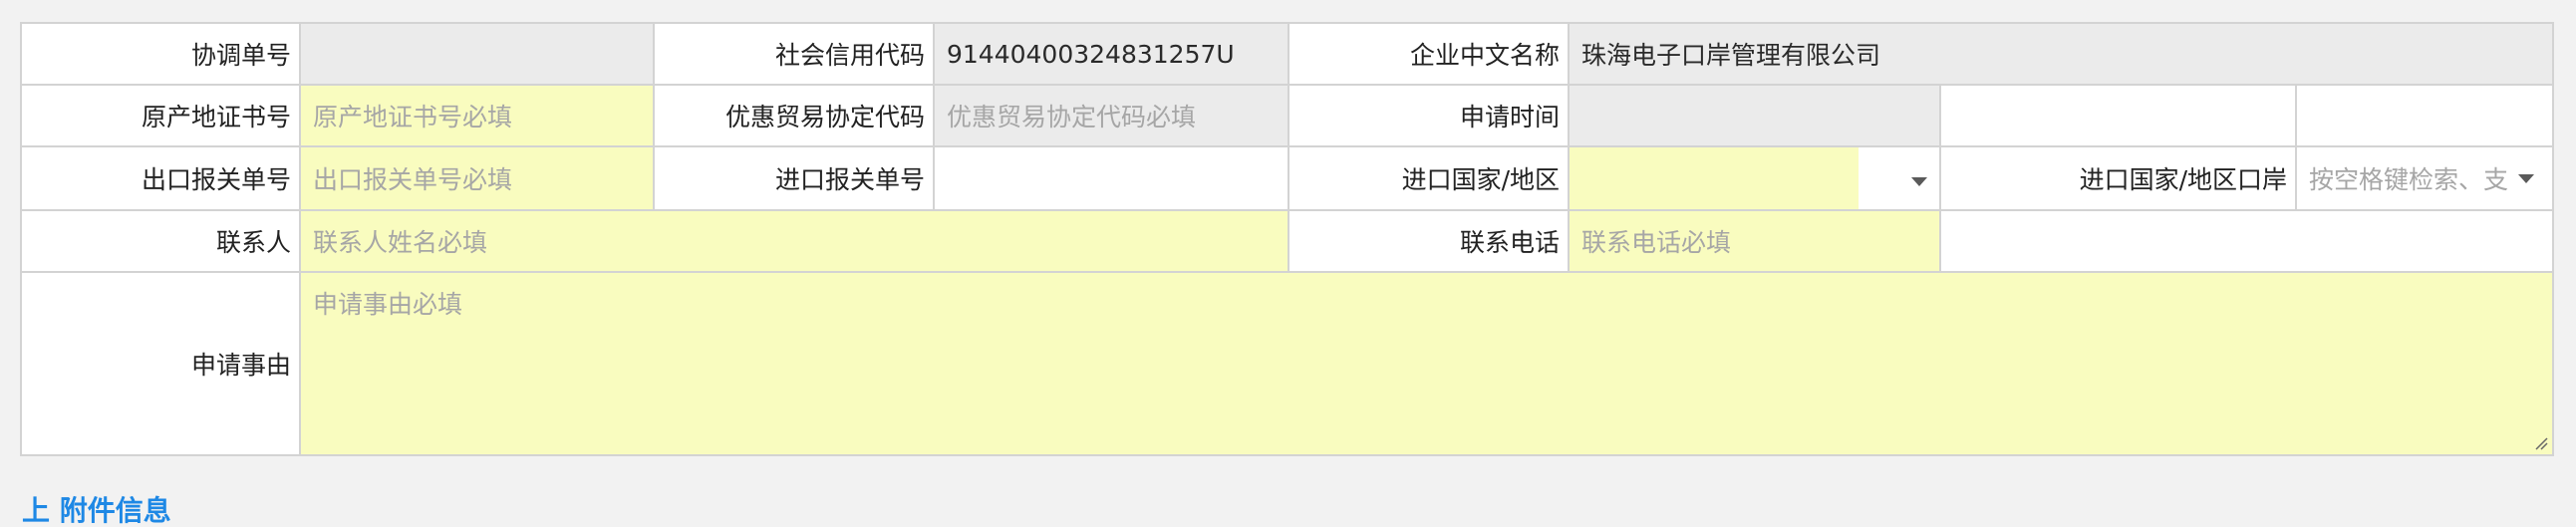 The width and height of the screenshot is (2576, 527). What do you see at coordinates (1072, 117) in the screenshot?
I see `trade-agreement-placeholder: 优惠贸易协定代码必填` at bounding box center [1072, 117].